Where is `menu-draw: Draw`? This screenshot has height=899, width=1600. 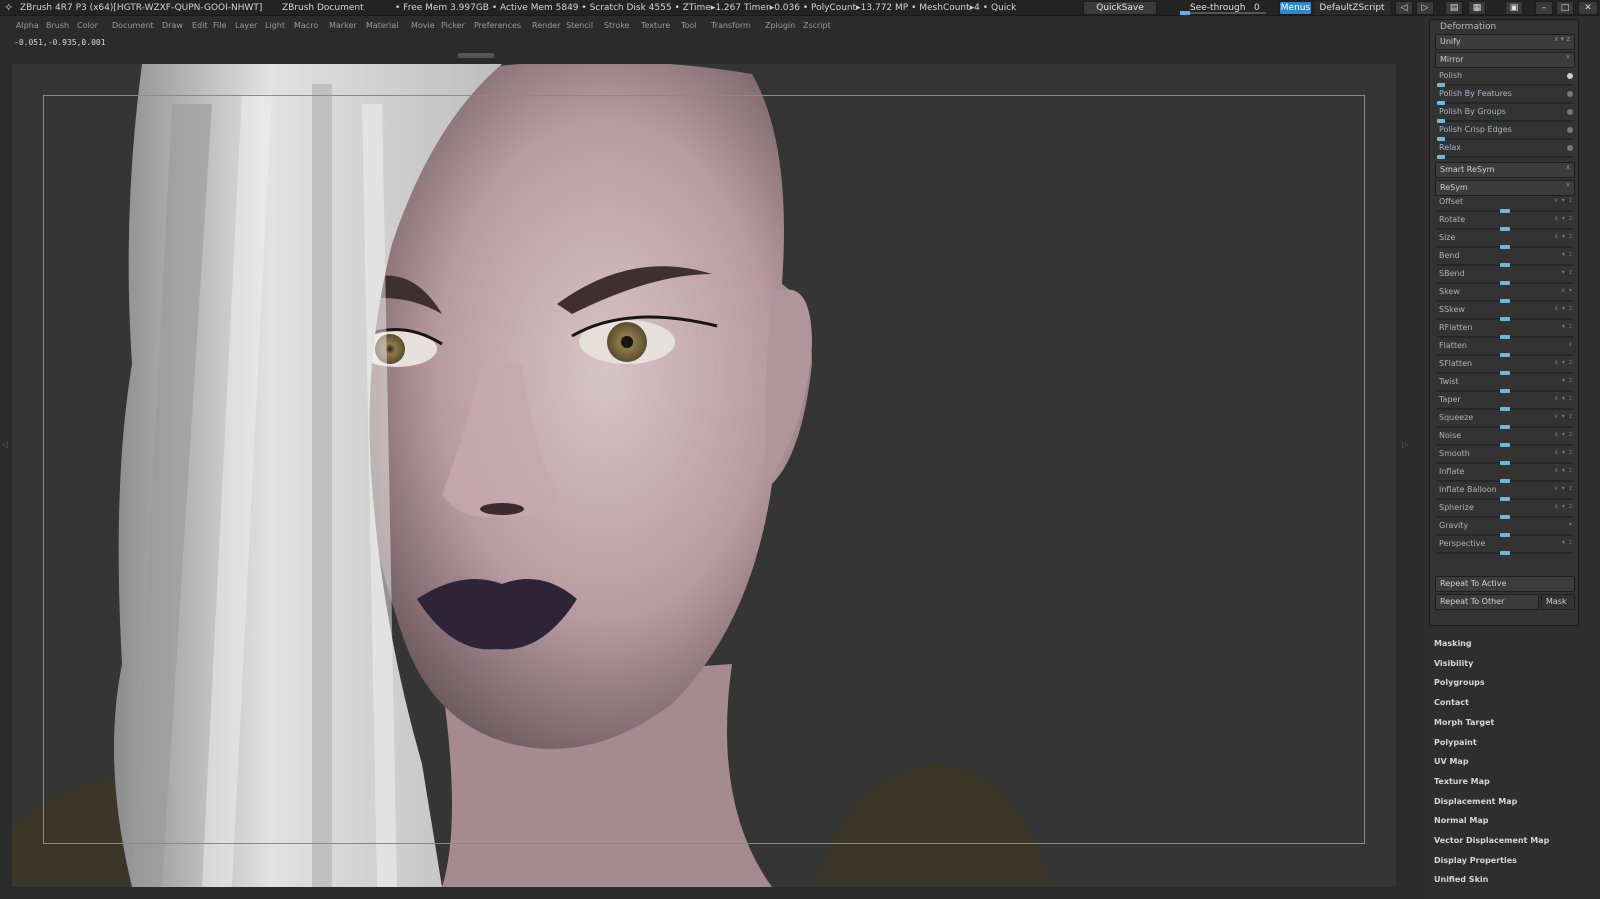 menu-draw: Draw is located at coordinates (172, 25).